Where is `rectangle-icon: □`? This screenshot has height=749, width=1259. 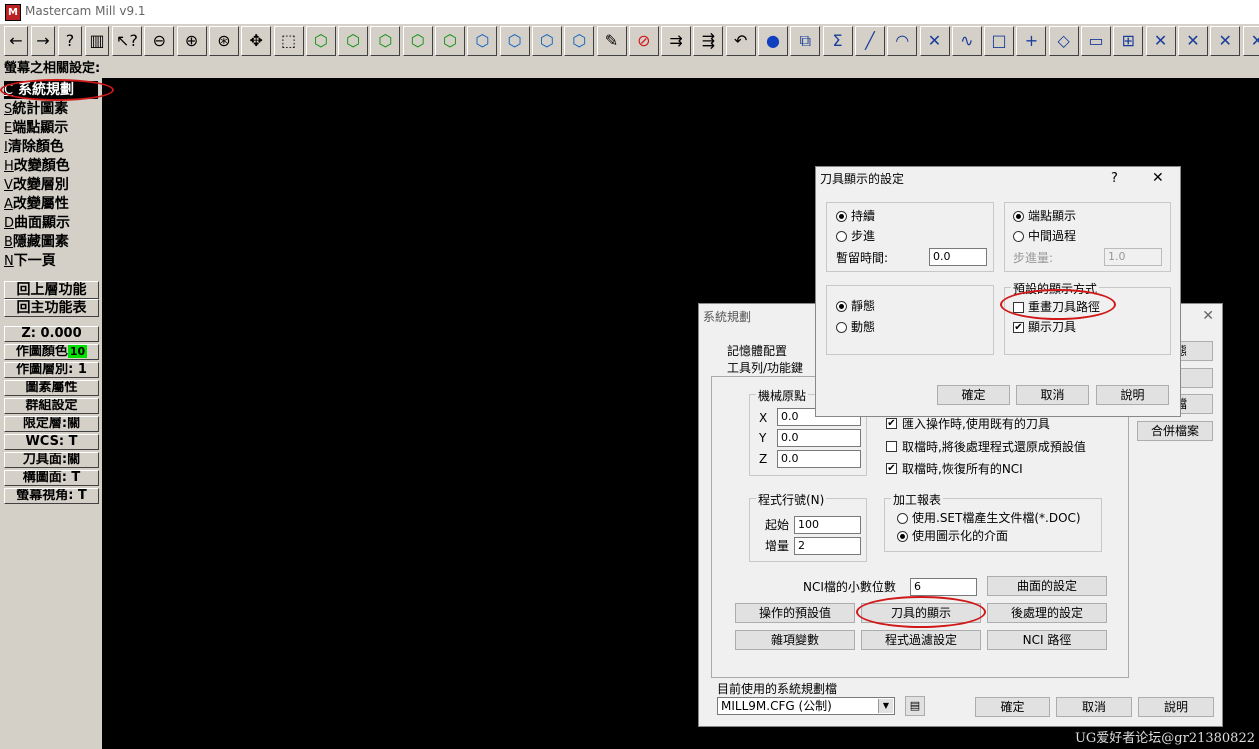
rectangle-icon: □ is located at coordinates (999, 41).